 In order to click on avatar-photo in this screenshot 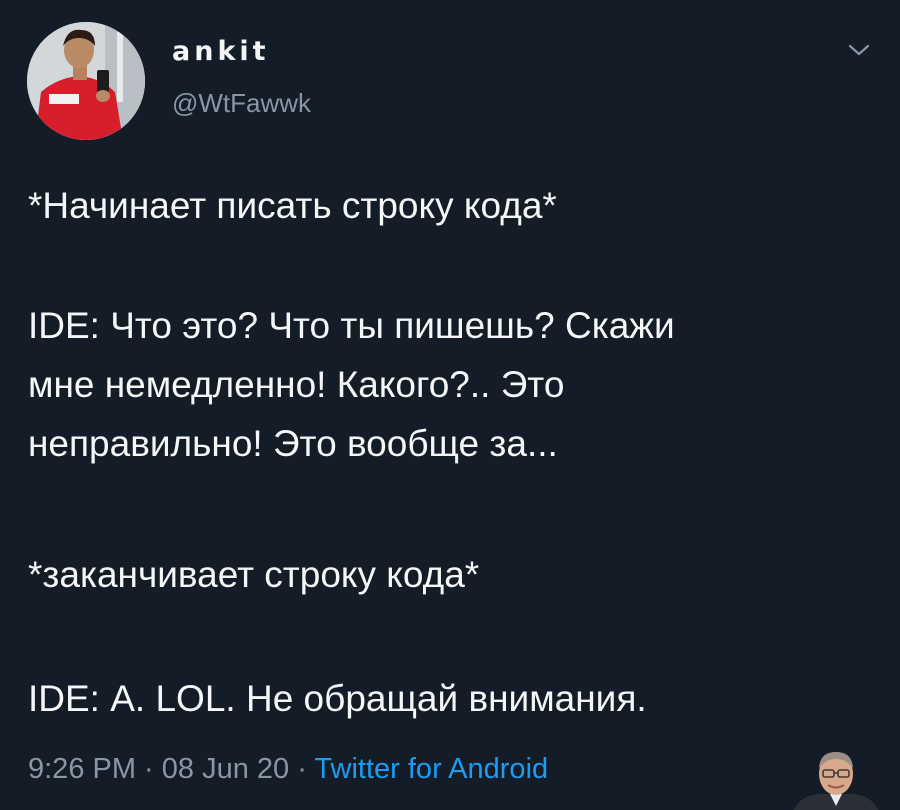, I will do `click(86, 81)`.